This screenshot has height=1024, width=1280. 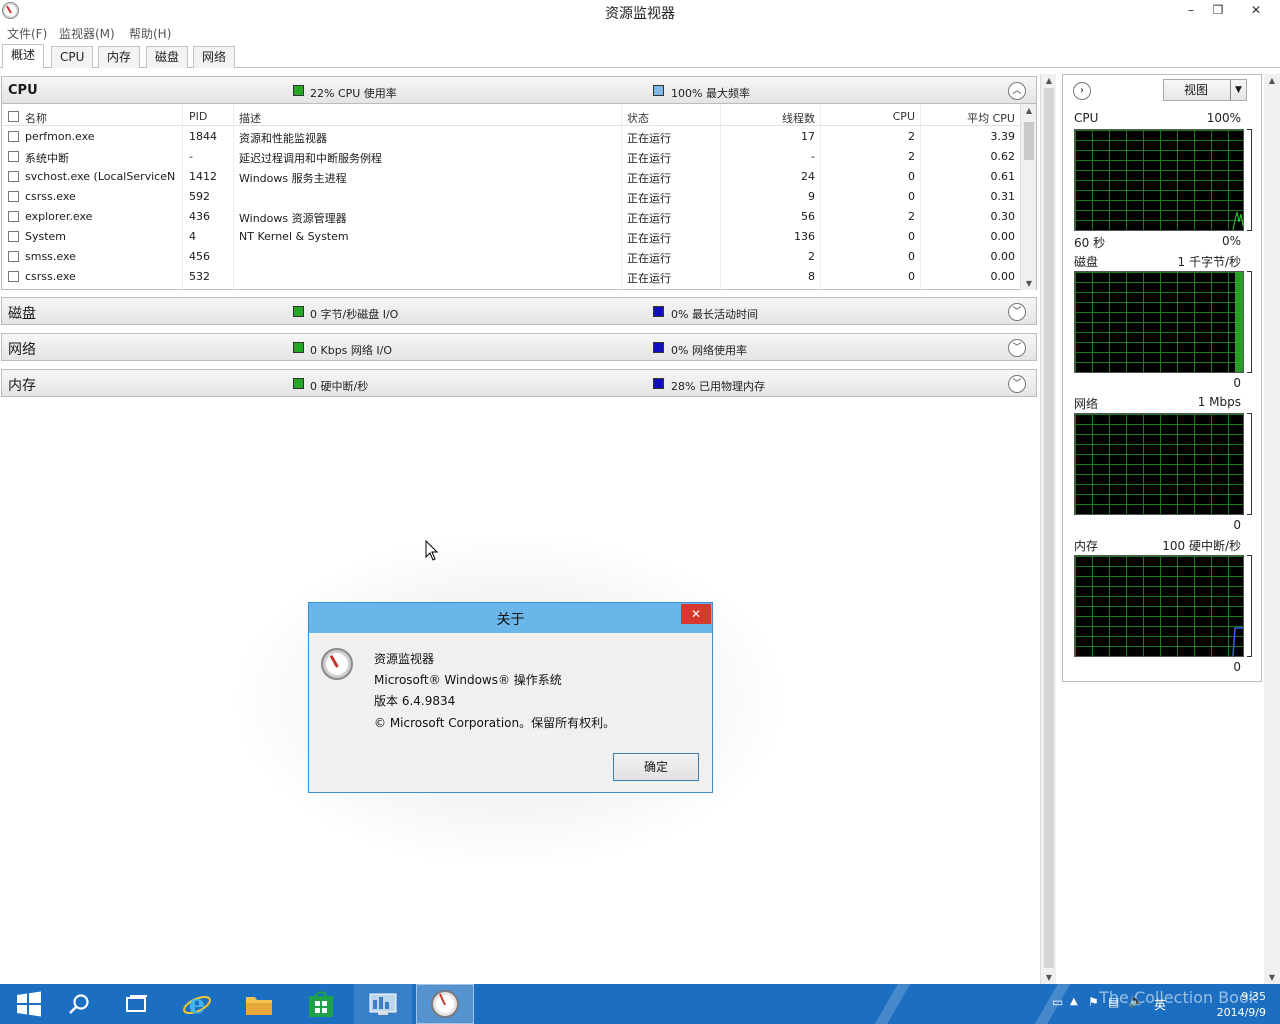 I want to click on clock-time: 9:35, so click(x=1236, y=997).